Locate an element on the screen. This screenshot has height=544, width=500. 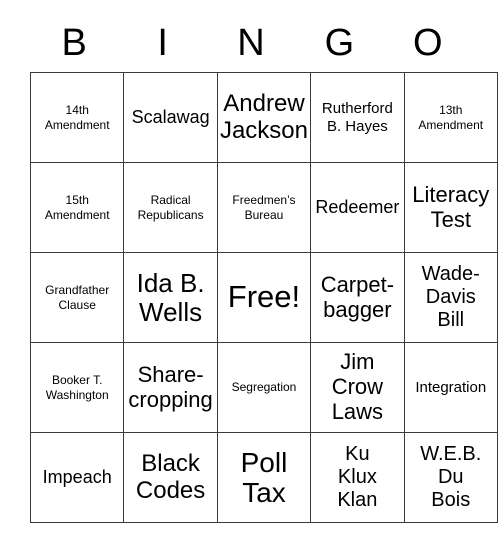
bingo-cell-label: Jim Crow Laws is located at coordinates (357, 386).